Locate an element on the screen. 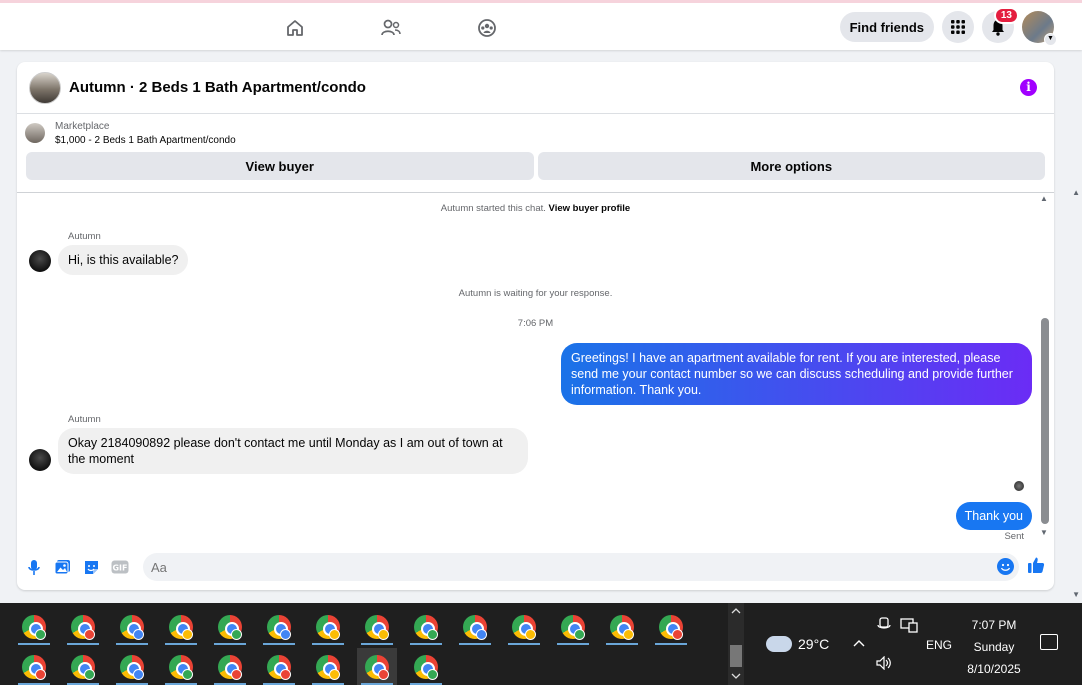 Image resolution: width=1082 pixels, height=685 pixels. apps-menu-icon is located at coordinates (958, 27).